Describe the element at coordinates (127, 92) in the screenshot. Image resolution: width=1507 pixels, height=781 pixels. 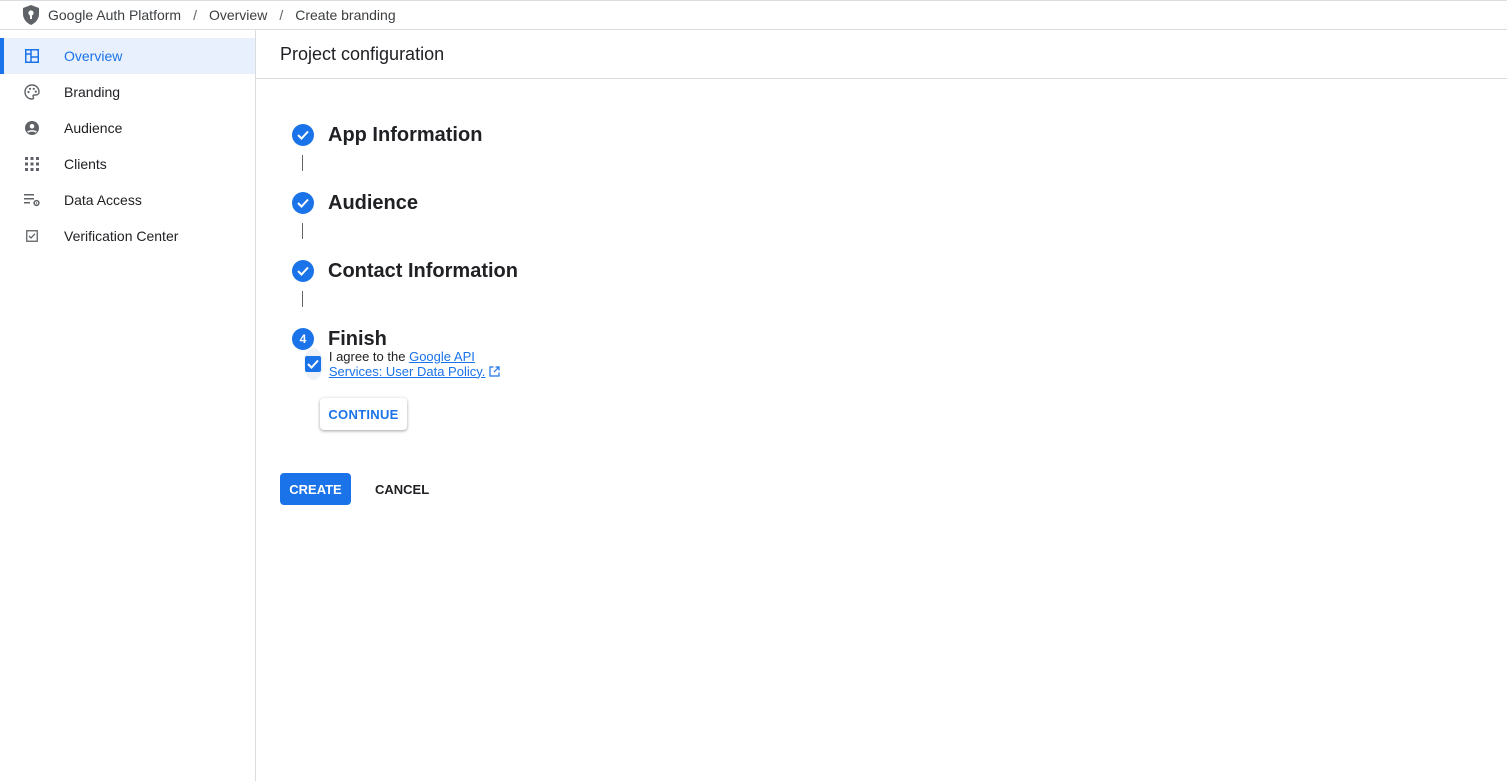
I see `sidebar-item-branding: Branding` at that location.